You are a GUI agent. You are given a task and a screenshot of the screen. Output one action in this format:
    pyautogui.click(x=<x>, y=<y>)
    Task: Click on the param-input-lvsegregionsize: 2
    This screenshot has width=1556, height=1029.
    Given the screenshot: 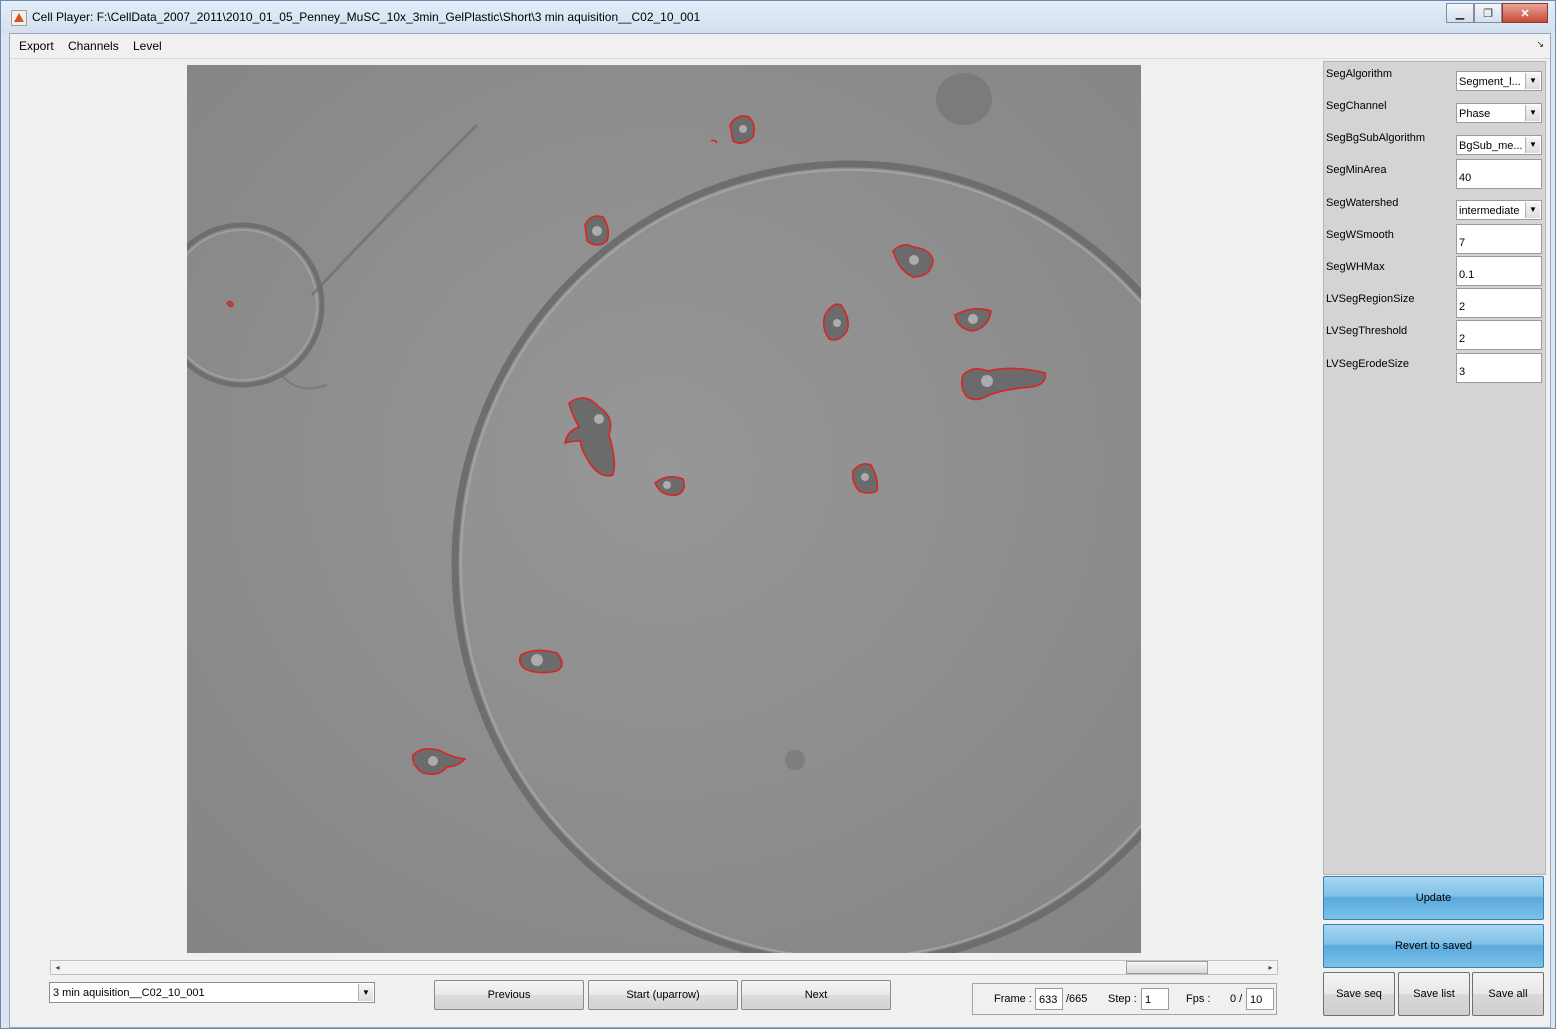 What is the action you would take?
    pyautogui.click(x=1499, y=303)
    